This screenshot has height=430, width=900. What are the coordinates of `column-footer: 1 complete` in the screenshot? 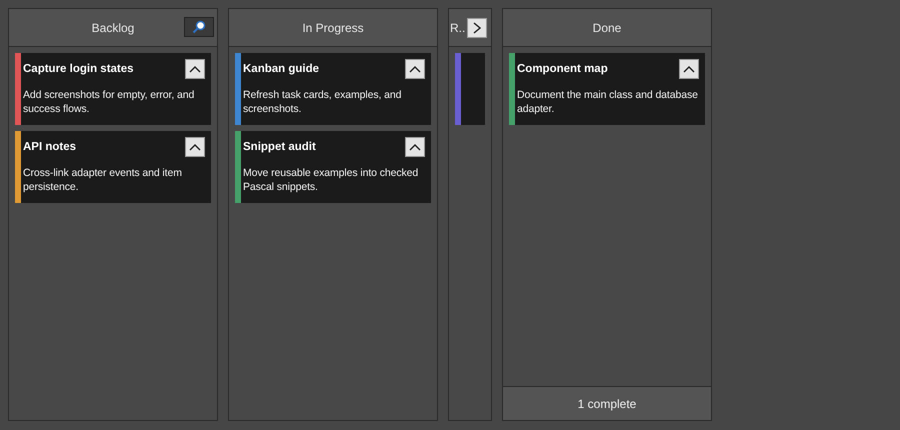 It's located at (607, 403).